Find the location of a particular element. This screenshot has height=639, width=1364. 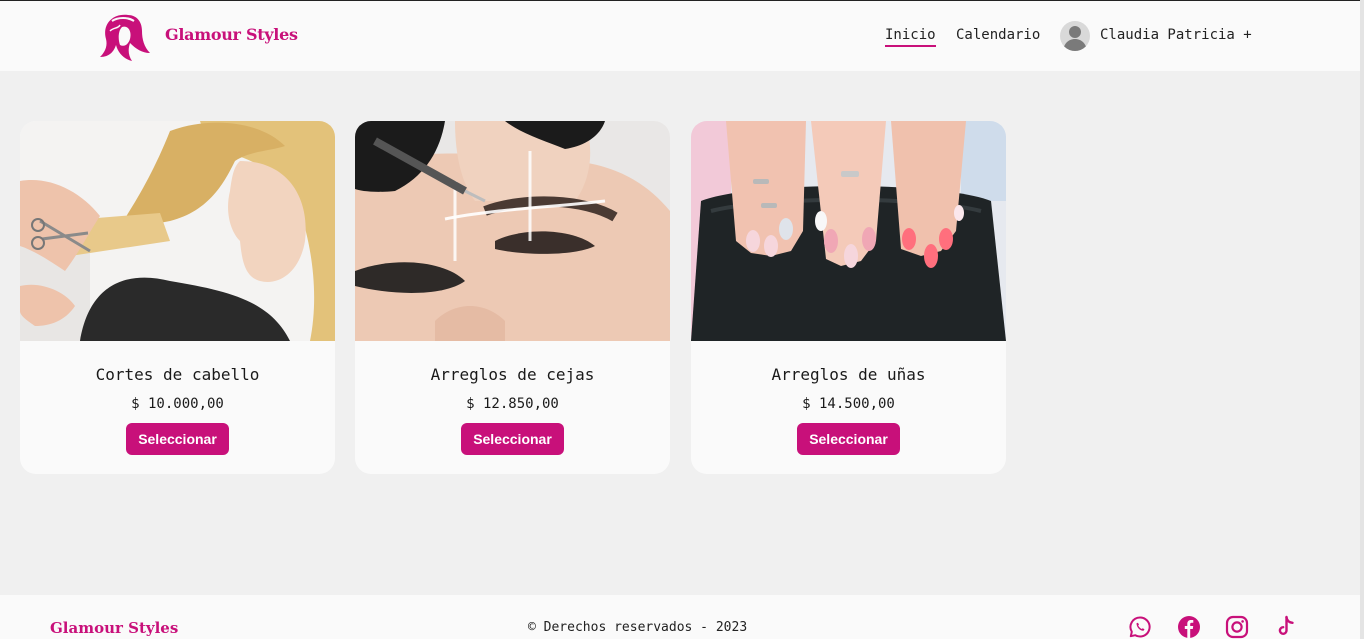

select-eyebrows-button: Seleccionar is located at coordinates (512, 439).